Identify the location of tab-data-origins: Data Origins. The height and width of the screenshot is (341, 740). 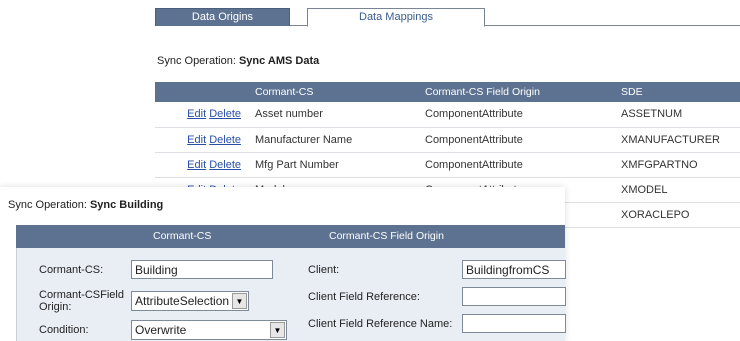
(222, 17).